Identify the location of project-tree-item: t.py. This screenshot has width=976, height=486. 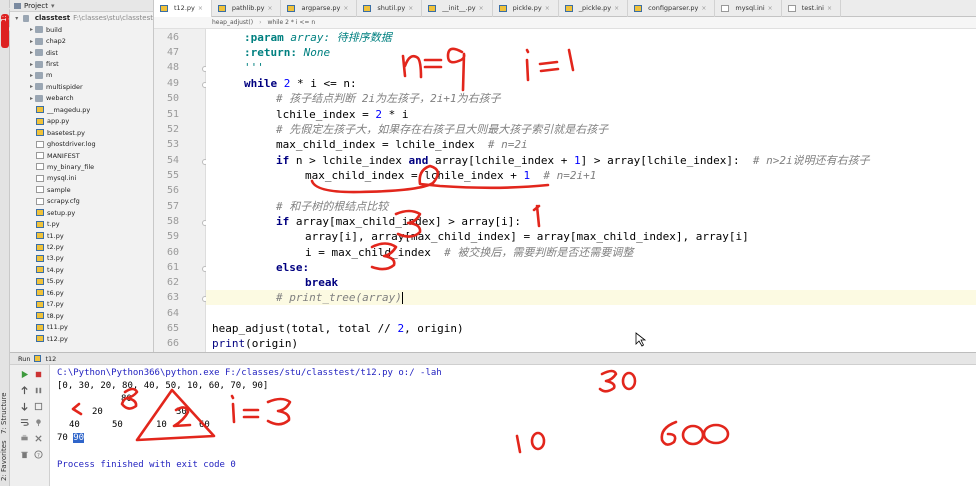
(81, 223).